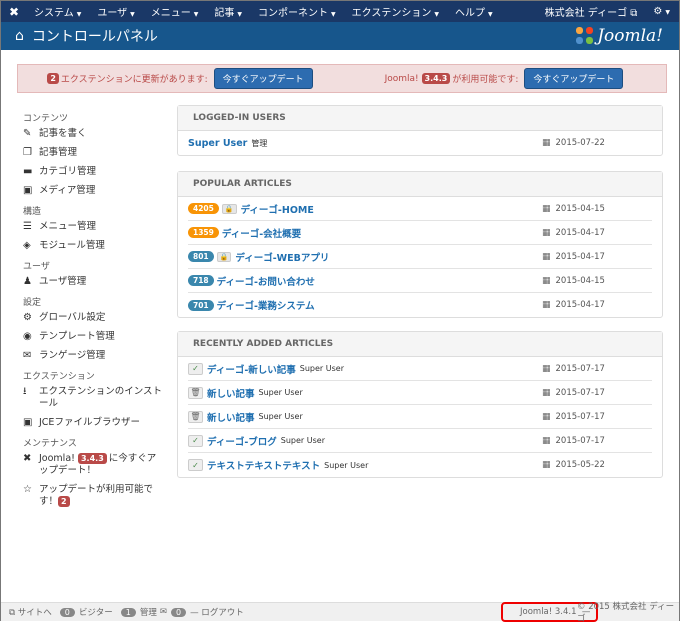  Describe the element at coordinates (277, 209) in the screenshot. I see `article-link: ディーゴ-HOME` at that location.